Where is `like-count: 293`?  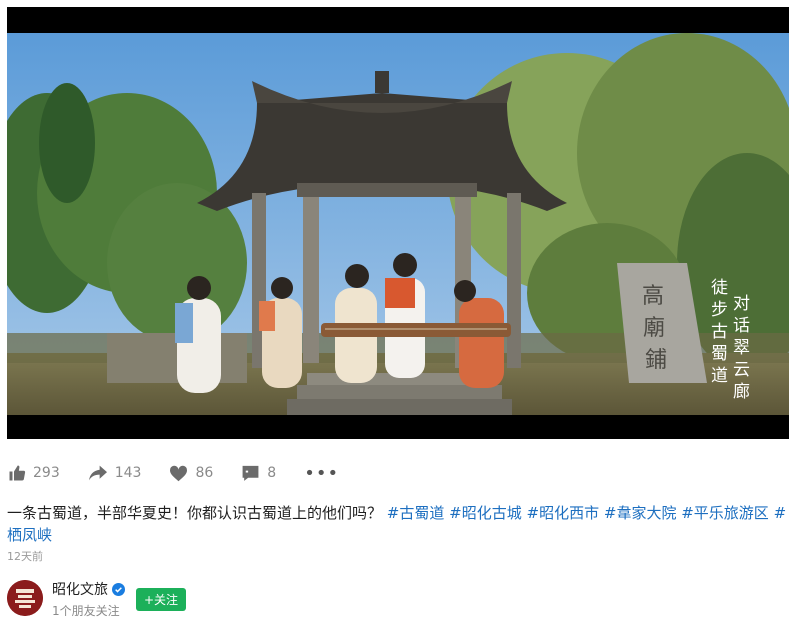
like-count: 293 is located at coordinates (46, 473).